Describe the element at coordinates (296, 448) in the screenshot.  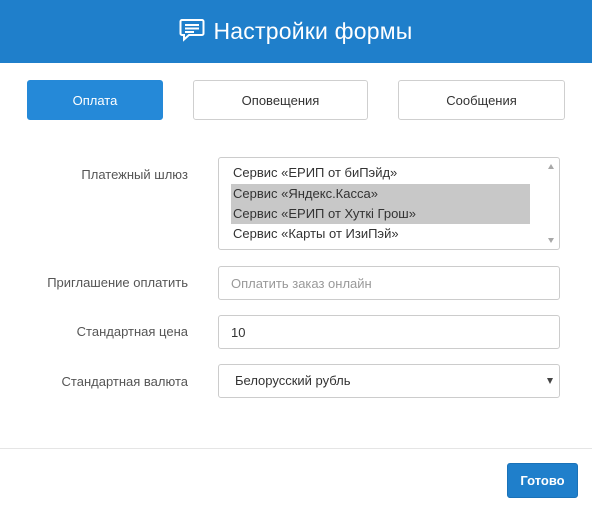
I see `footer-divider` at that location.